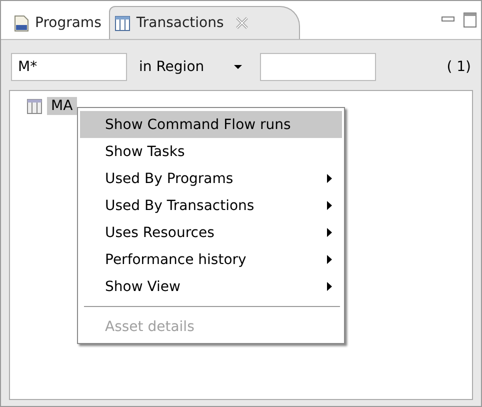 The height and width of the screenshot is (407, 482). I want to click on tree-item: MA, so click(62, 106).